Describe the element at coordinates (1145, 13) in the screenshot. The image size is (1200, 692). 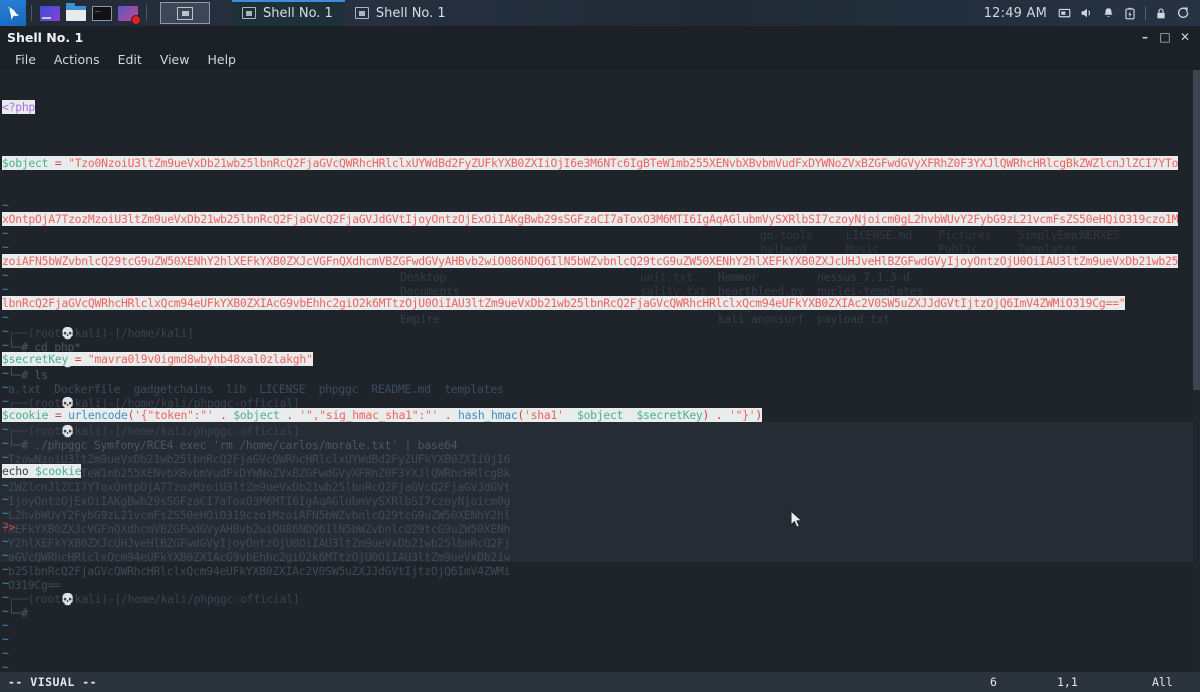
I see `tray-divider` at that location.